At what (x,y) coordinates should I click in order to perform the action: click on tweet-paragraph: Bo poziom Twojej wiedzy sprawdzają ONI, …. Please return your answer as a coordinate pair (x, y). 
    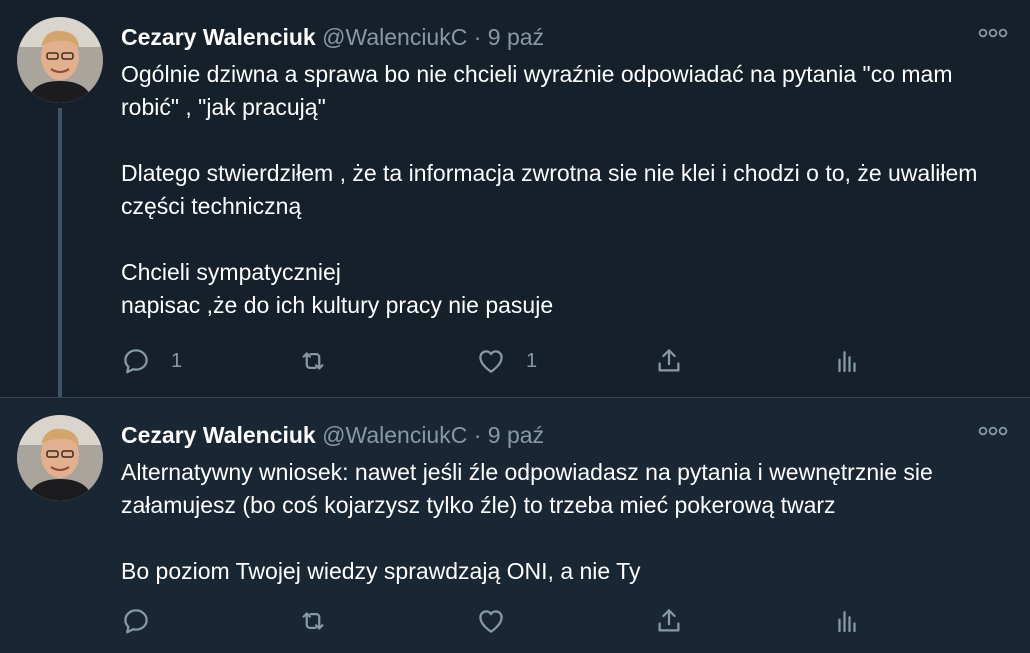
    Looking at the image, I should click on (381, 571).